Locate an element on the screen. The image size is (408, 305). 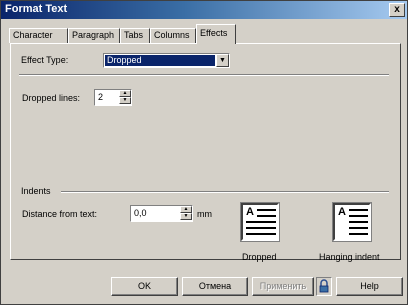
lock-icon is located at coordinates (324, 286).